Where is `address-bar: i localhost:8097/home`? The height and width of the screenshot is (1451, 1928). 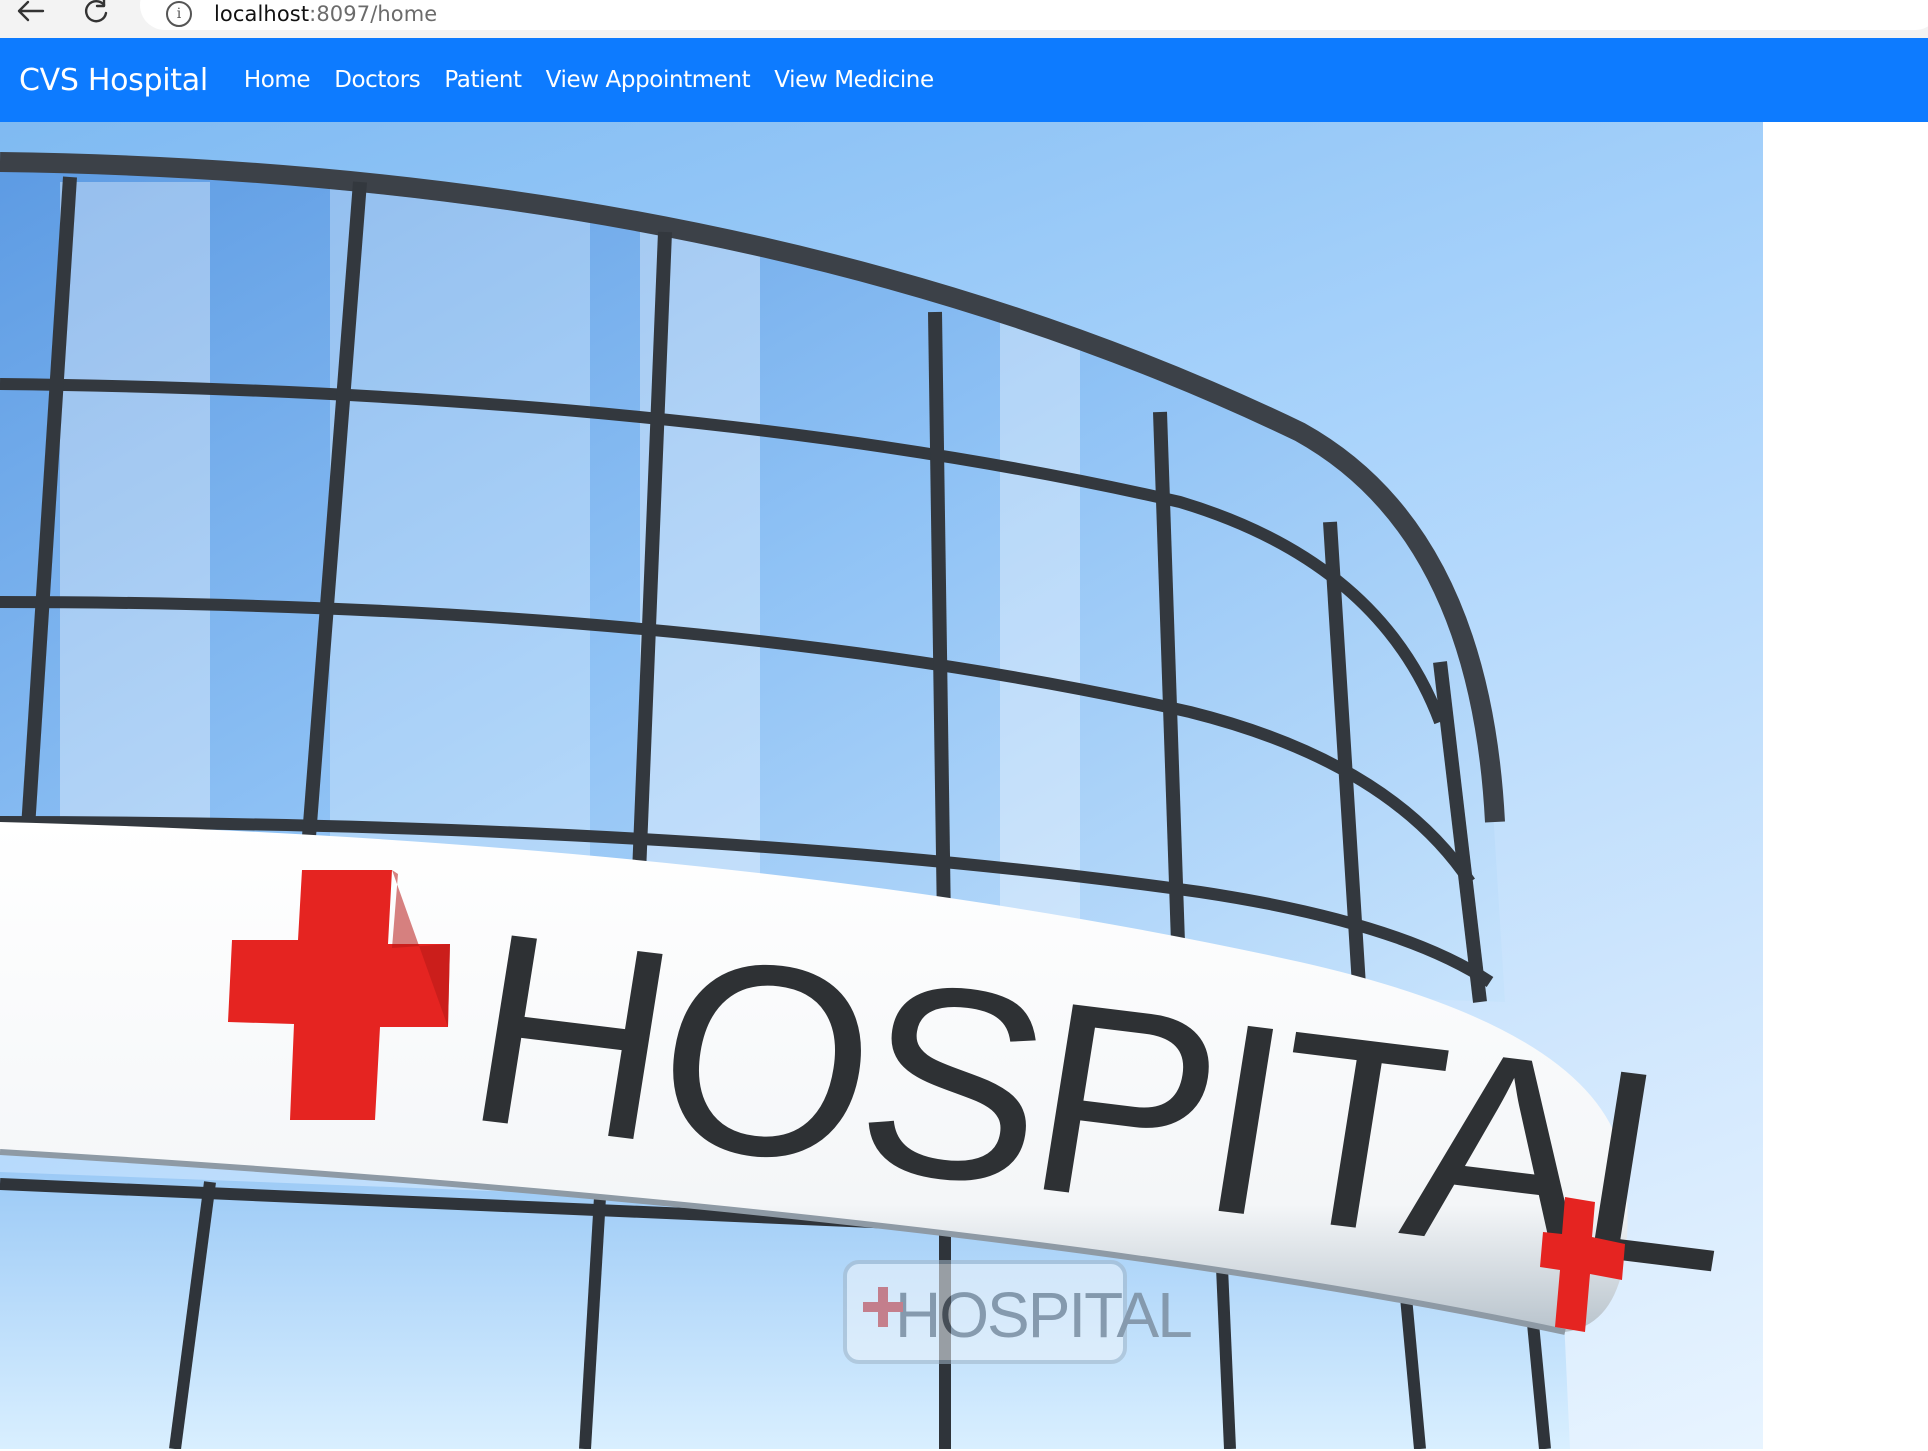 address-bar: i localhost:8097/home is located at coordinates (1034, 15).